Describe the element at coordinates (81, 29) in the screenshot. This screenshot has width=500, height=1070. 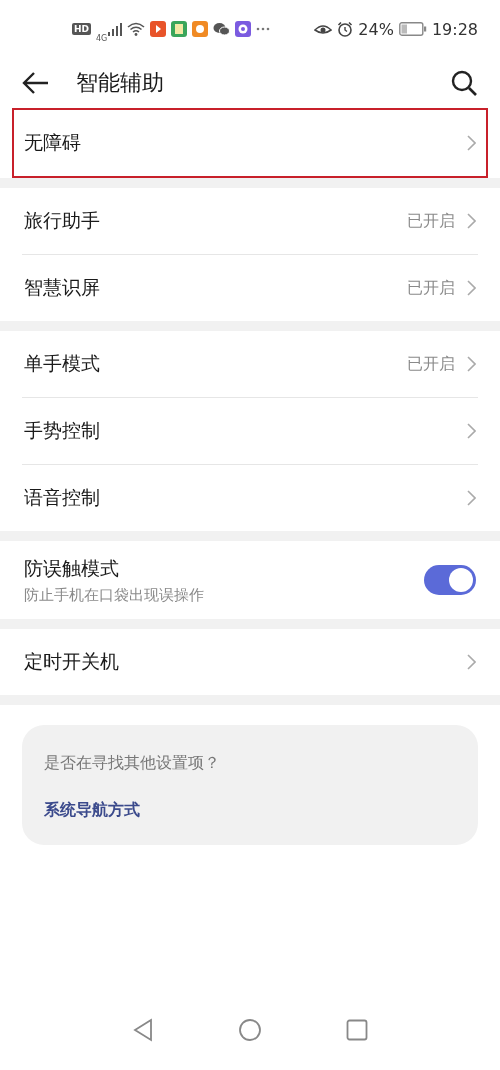
I see `hd-badge: HD` at that location.